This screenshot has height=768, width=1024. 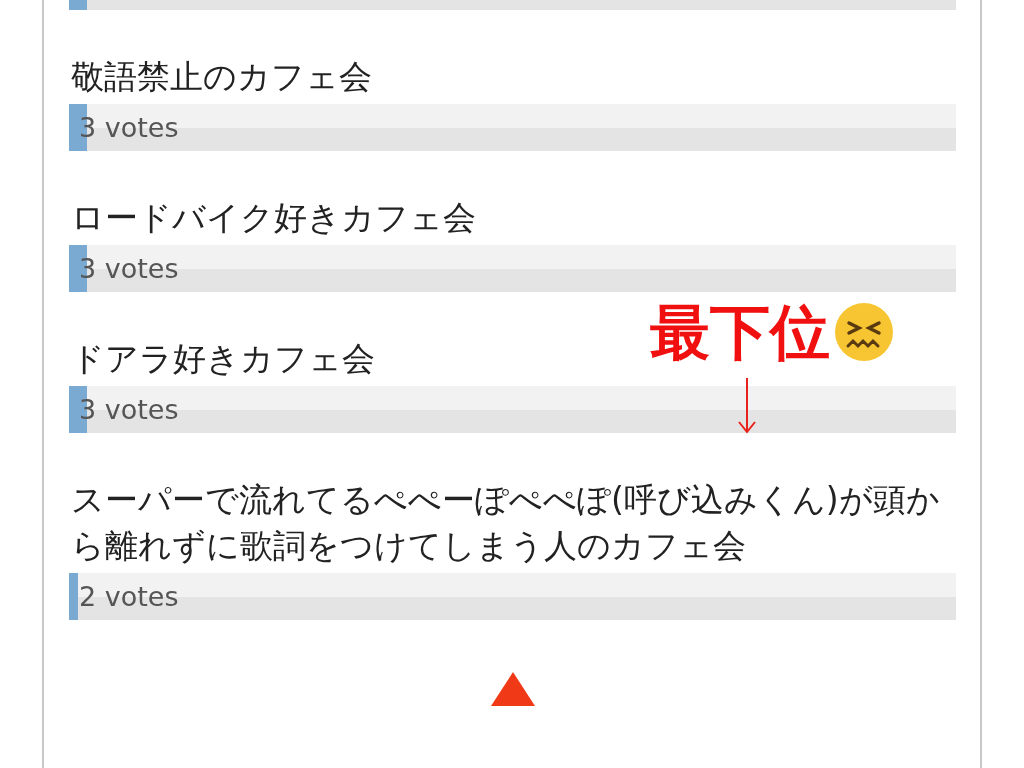 I want to click on face-icon, so click(x=864, y=332).